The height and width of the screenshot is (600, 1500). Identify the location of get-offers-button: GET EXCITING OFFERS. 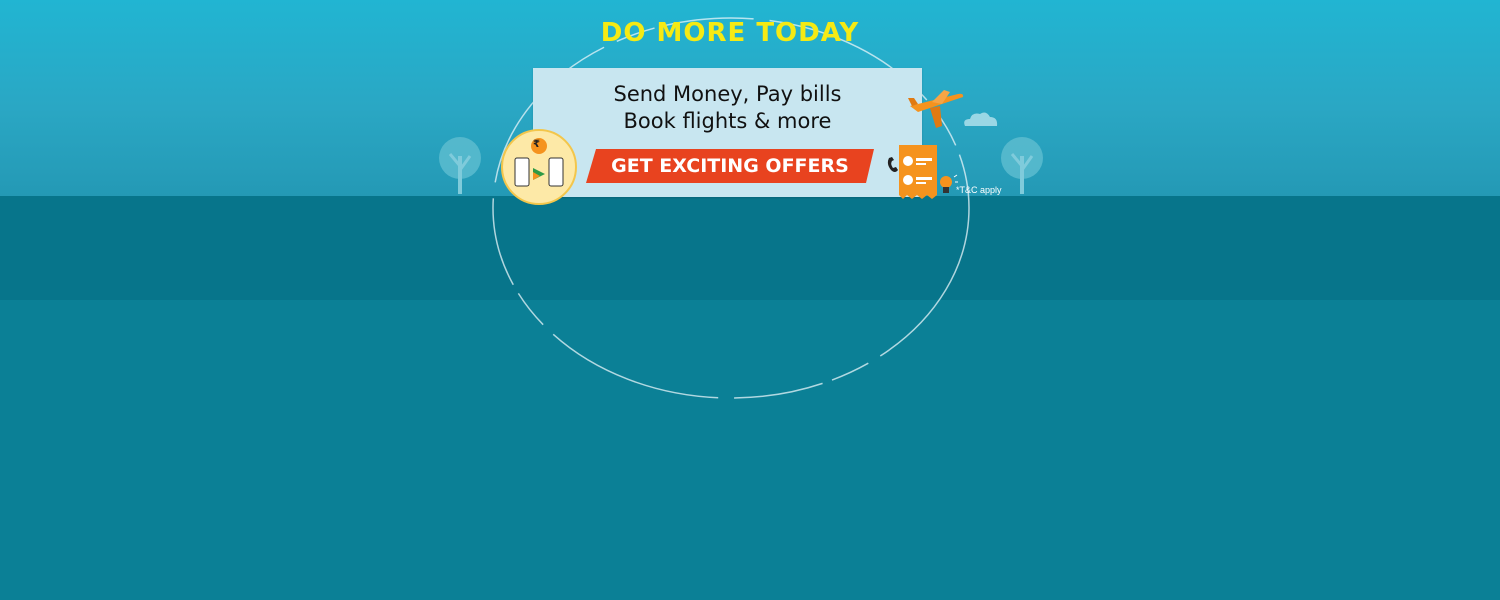
(730, 166).